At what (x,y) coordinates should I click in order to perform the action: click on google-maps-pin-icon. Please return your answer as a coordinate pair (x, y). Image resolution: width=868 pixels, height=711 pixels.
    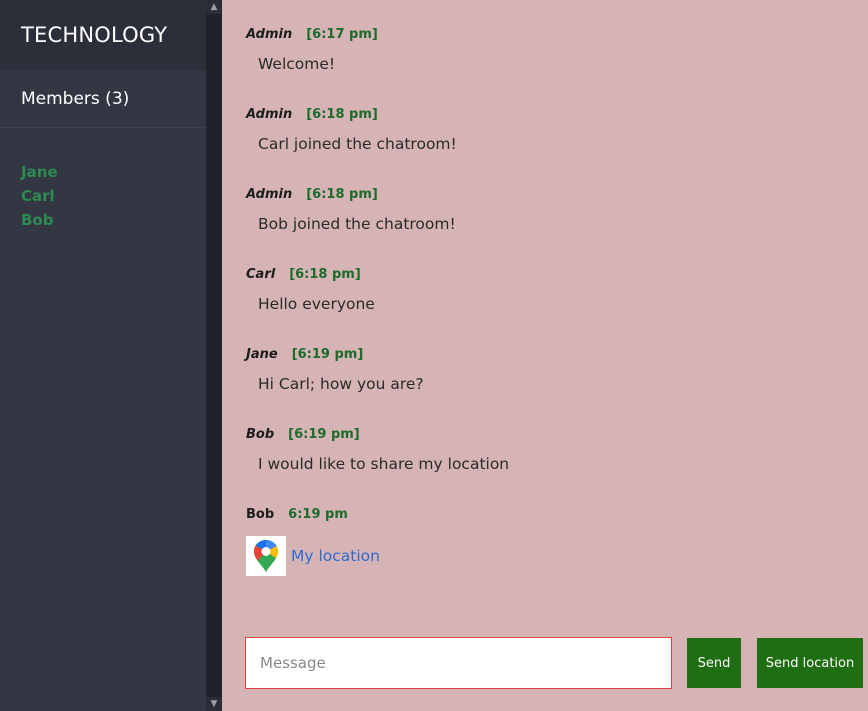
    Looking at the image, I should click on (266, 556).